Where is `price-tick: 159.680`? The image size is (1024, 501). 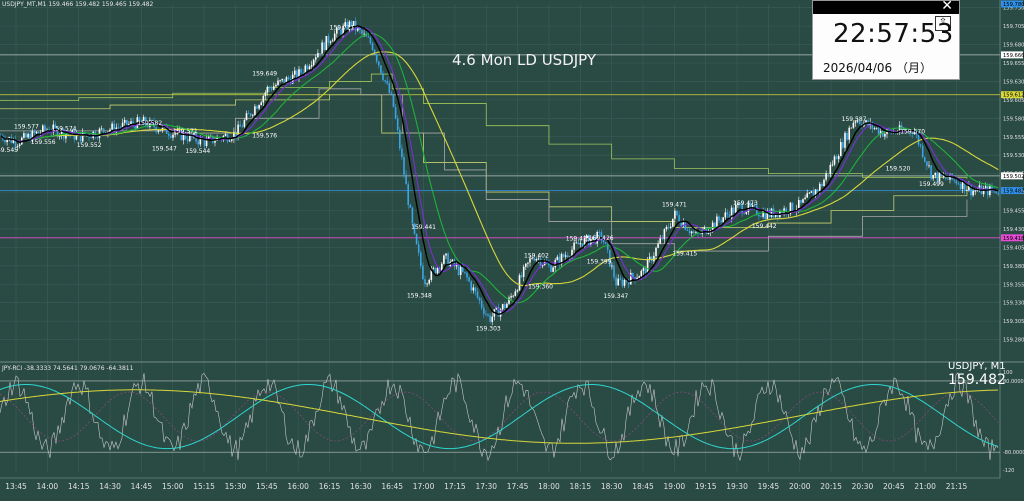 price-tick: 159.680 is located at coordinates (1013, 46).